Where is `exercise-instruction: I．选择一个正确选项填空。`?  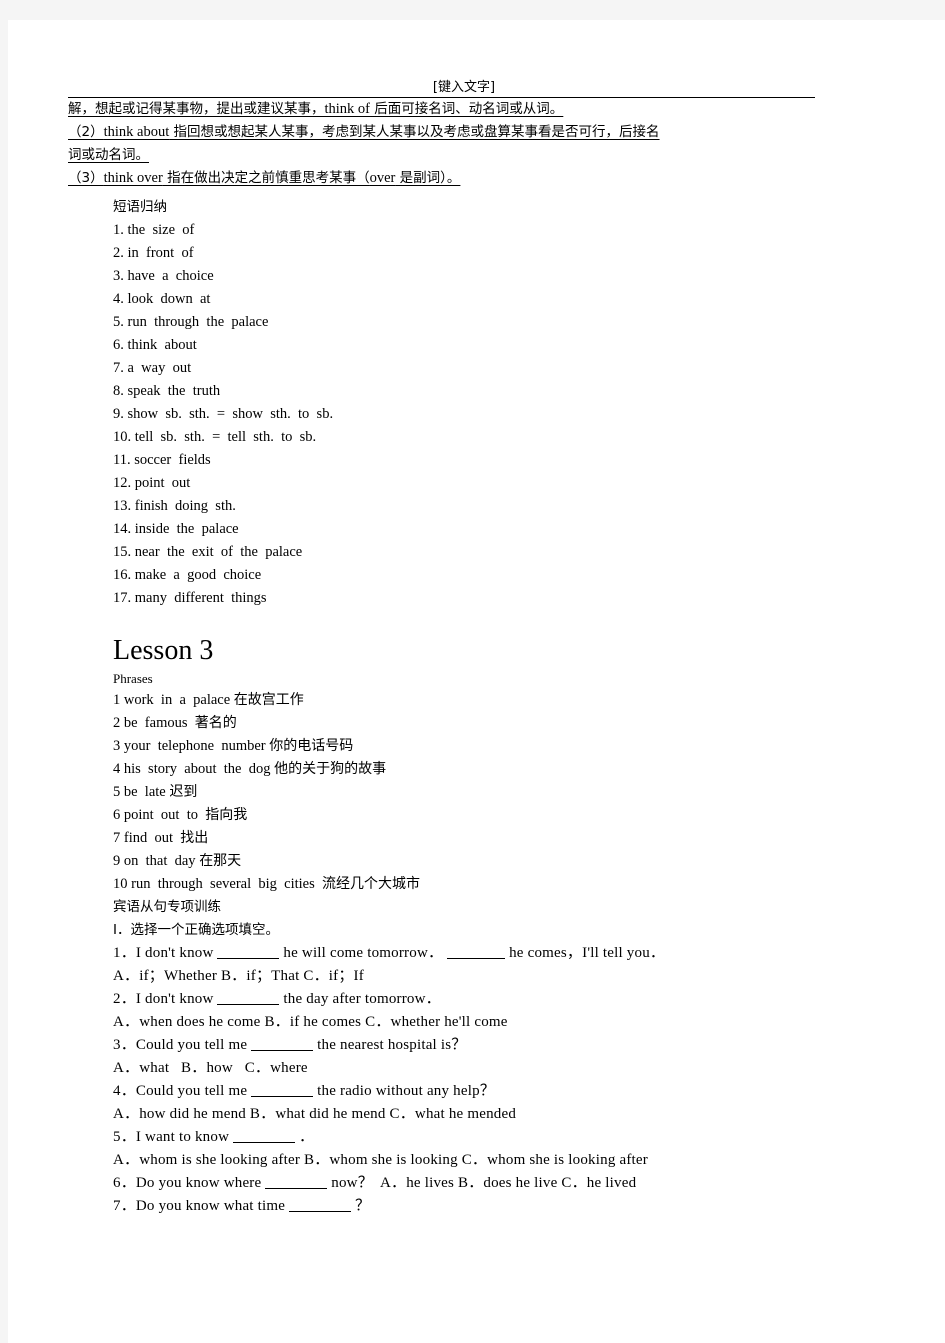 exercise-instruction: I．选择一个正确选项填空。 is located at coordinates (196, 930).